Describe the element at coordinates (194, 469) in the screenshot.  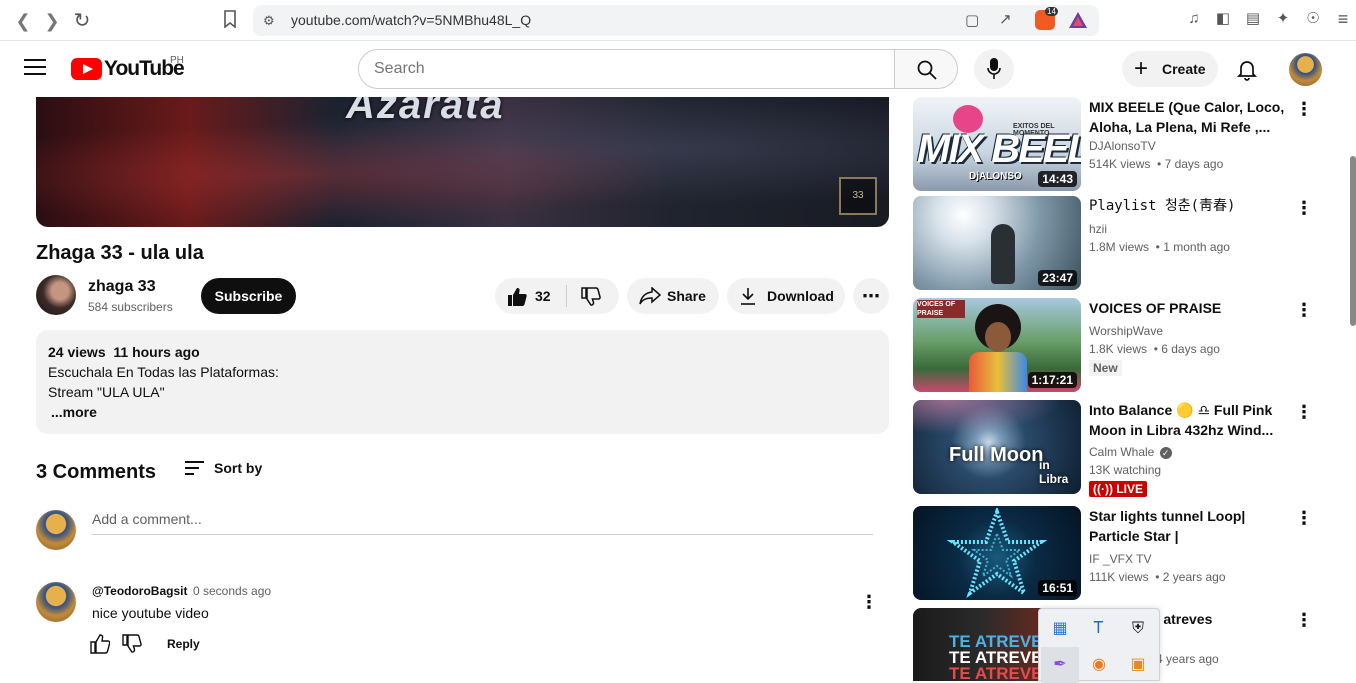
I see `sort-icon` at that location.